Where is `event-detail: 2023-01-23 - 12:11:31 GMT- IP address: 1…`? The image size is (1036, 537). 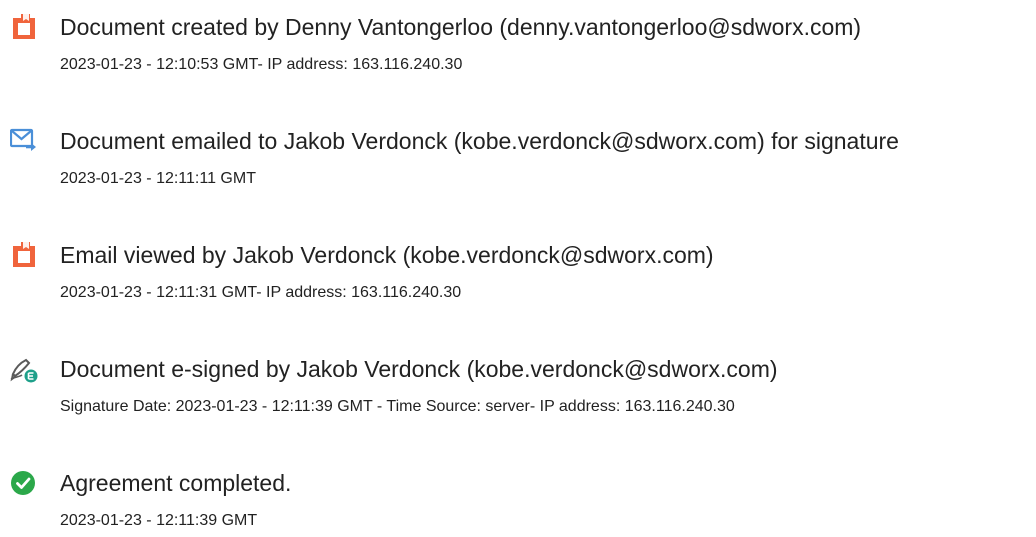
event-detail: 2023-01-23 - 12:11:31 GMT- IP address: 1… is located at coordinates (261, 292).